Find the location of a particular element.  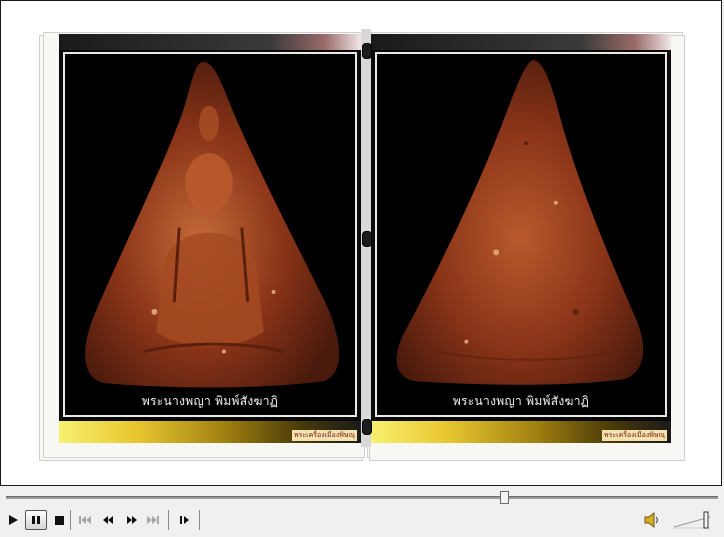

fast-forward-button is located at coordinates (132, 520).